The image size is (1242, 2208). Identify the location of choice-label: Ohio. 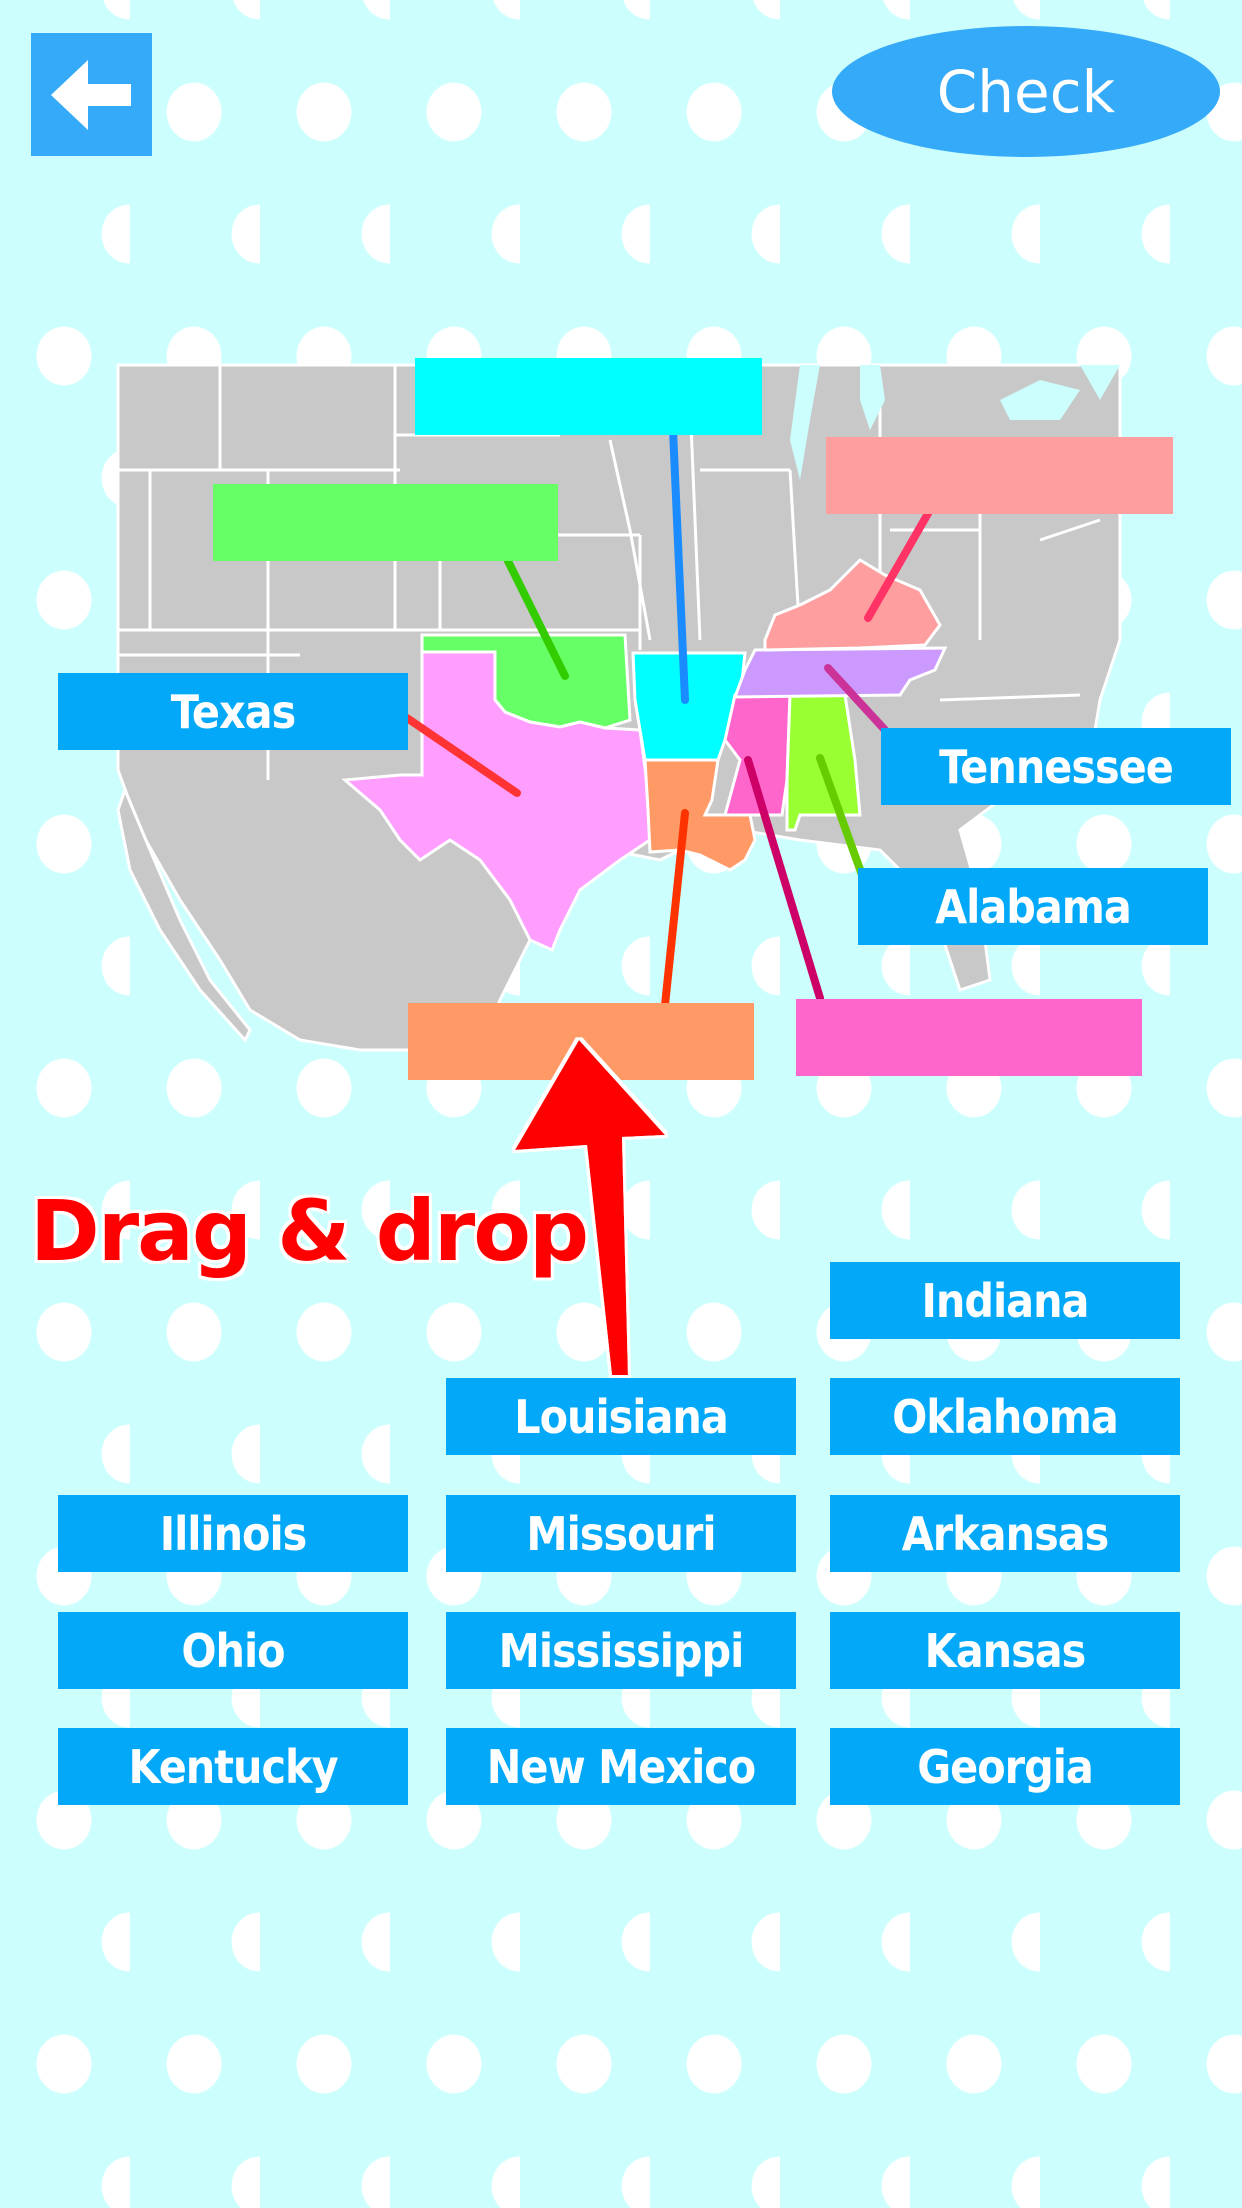
(233, 1650).